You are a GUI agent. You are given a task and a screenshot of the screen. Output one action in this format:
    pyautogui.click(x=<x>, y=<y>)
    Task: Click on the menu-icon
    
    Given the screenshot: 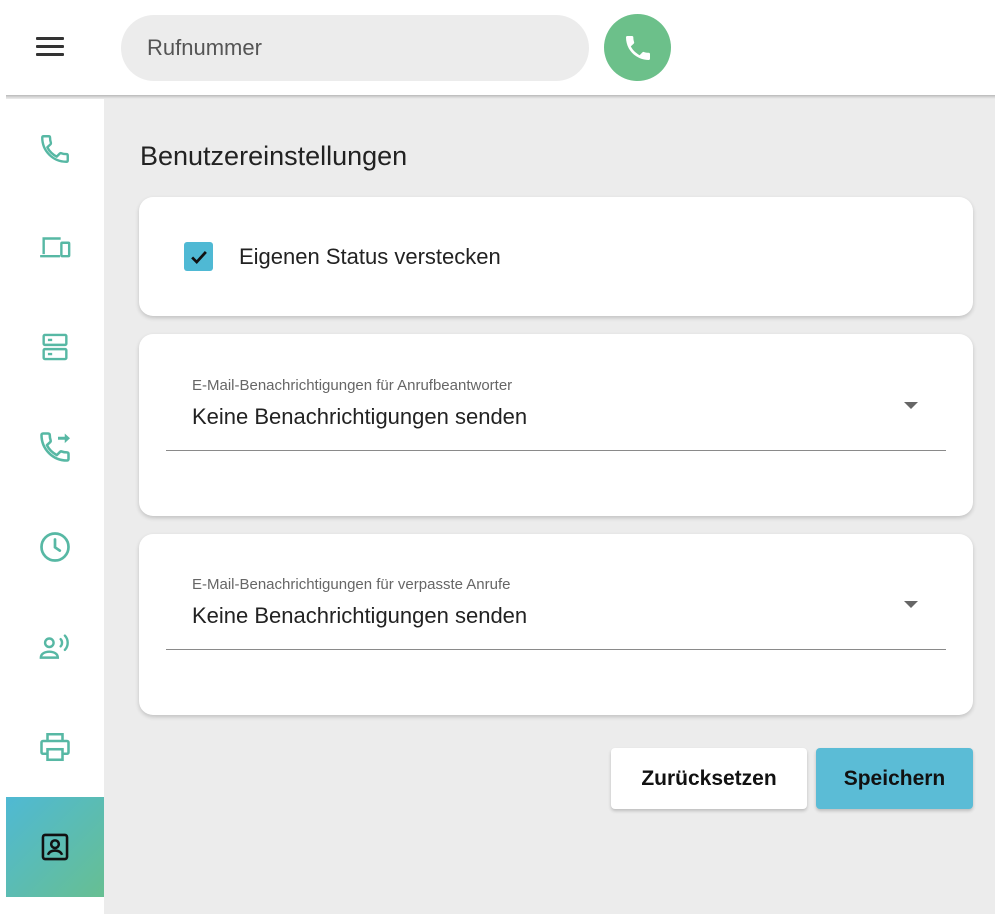 What is the action you would take?
    pyautogui.click(x=50, y=46)
    